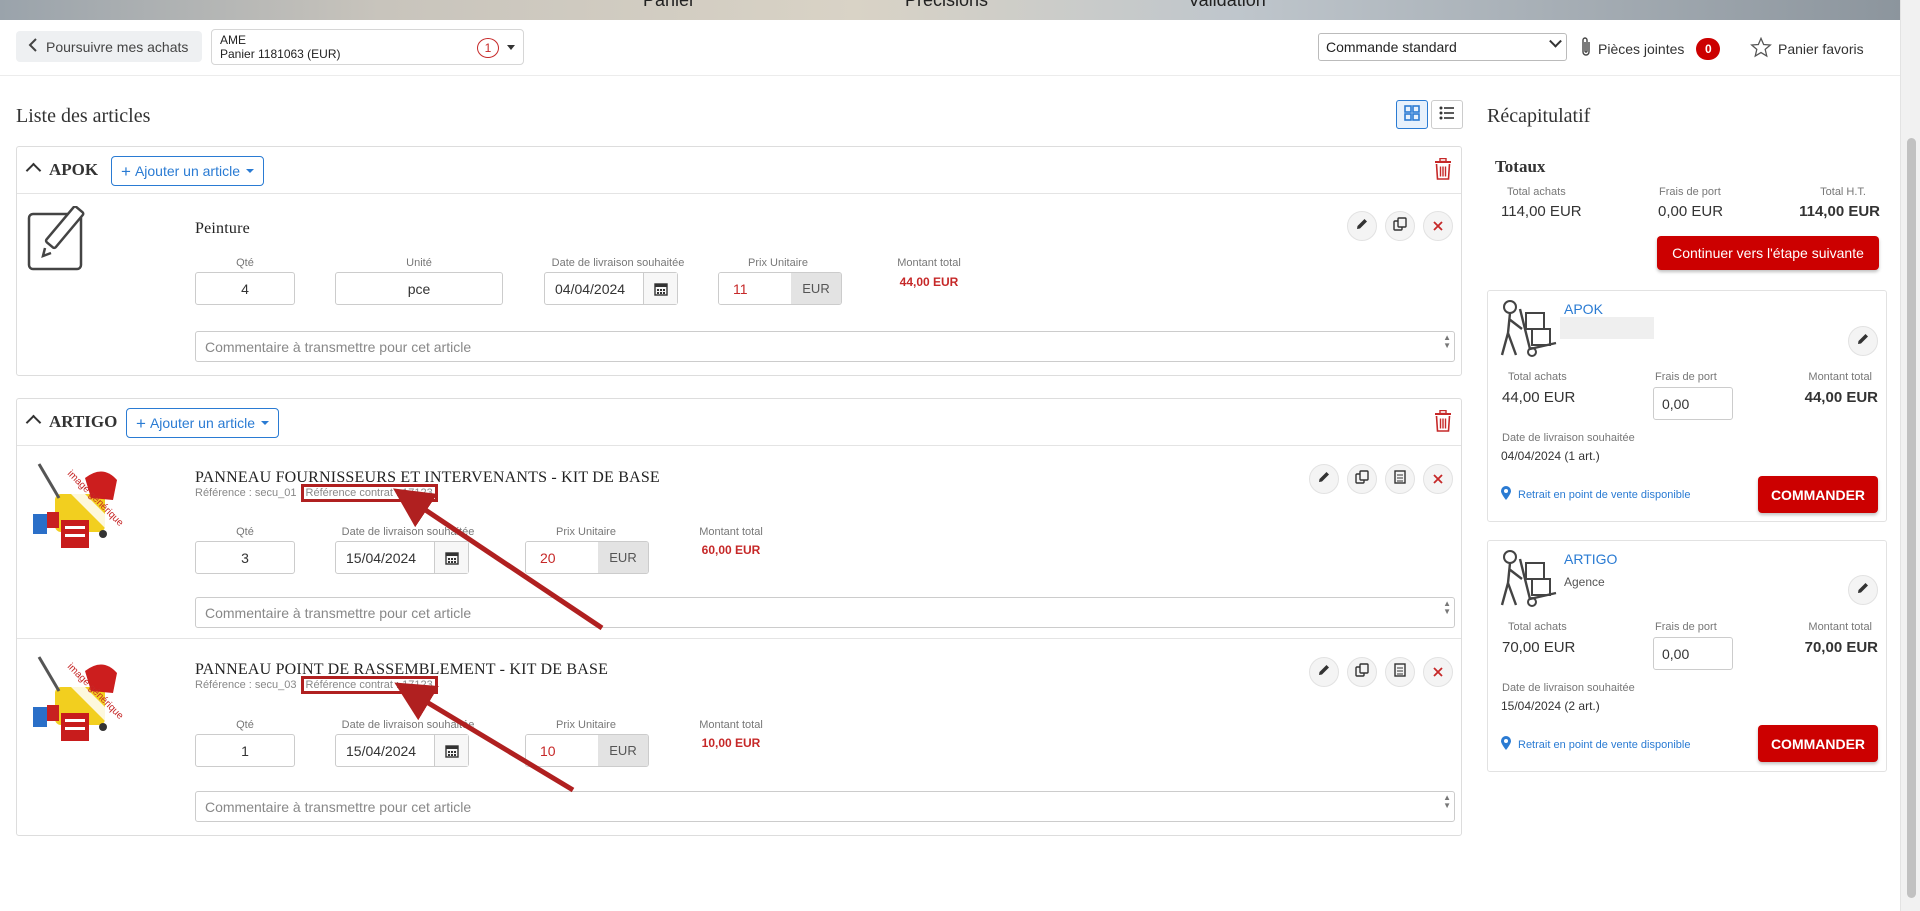 This screenshot has width=1920, height=911. I want to click on unit-input: pce, so click(419, 288).